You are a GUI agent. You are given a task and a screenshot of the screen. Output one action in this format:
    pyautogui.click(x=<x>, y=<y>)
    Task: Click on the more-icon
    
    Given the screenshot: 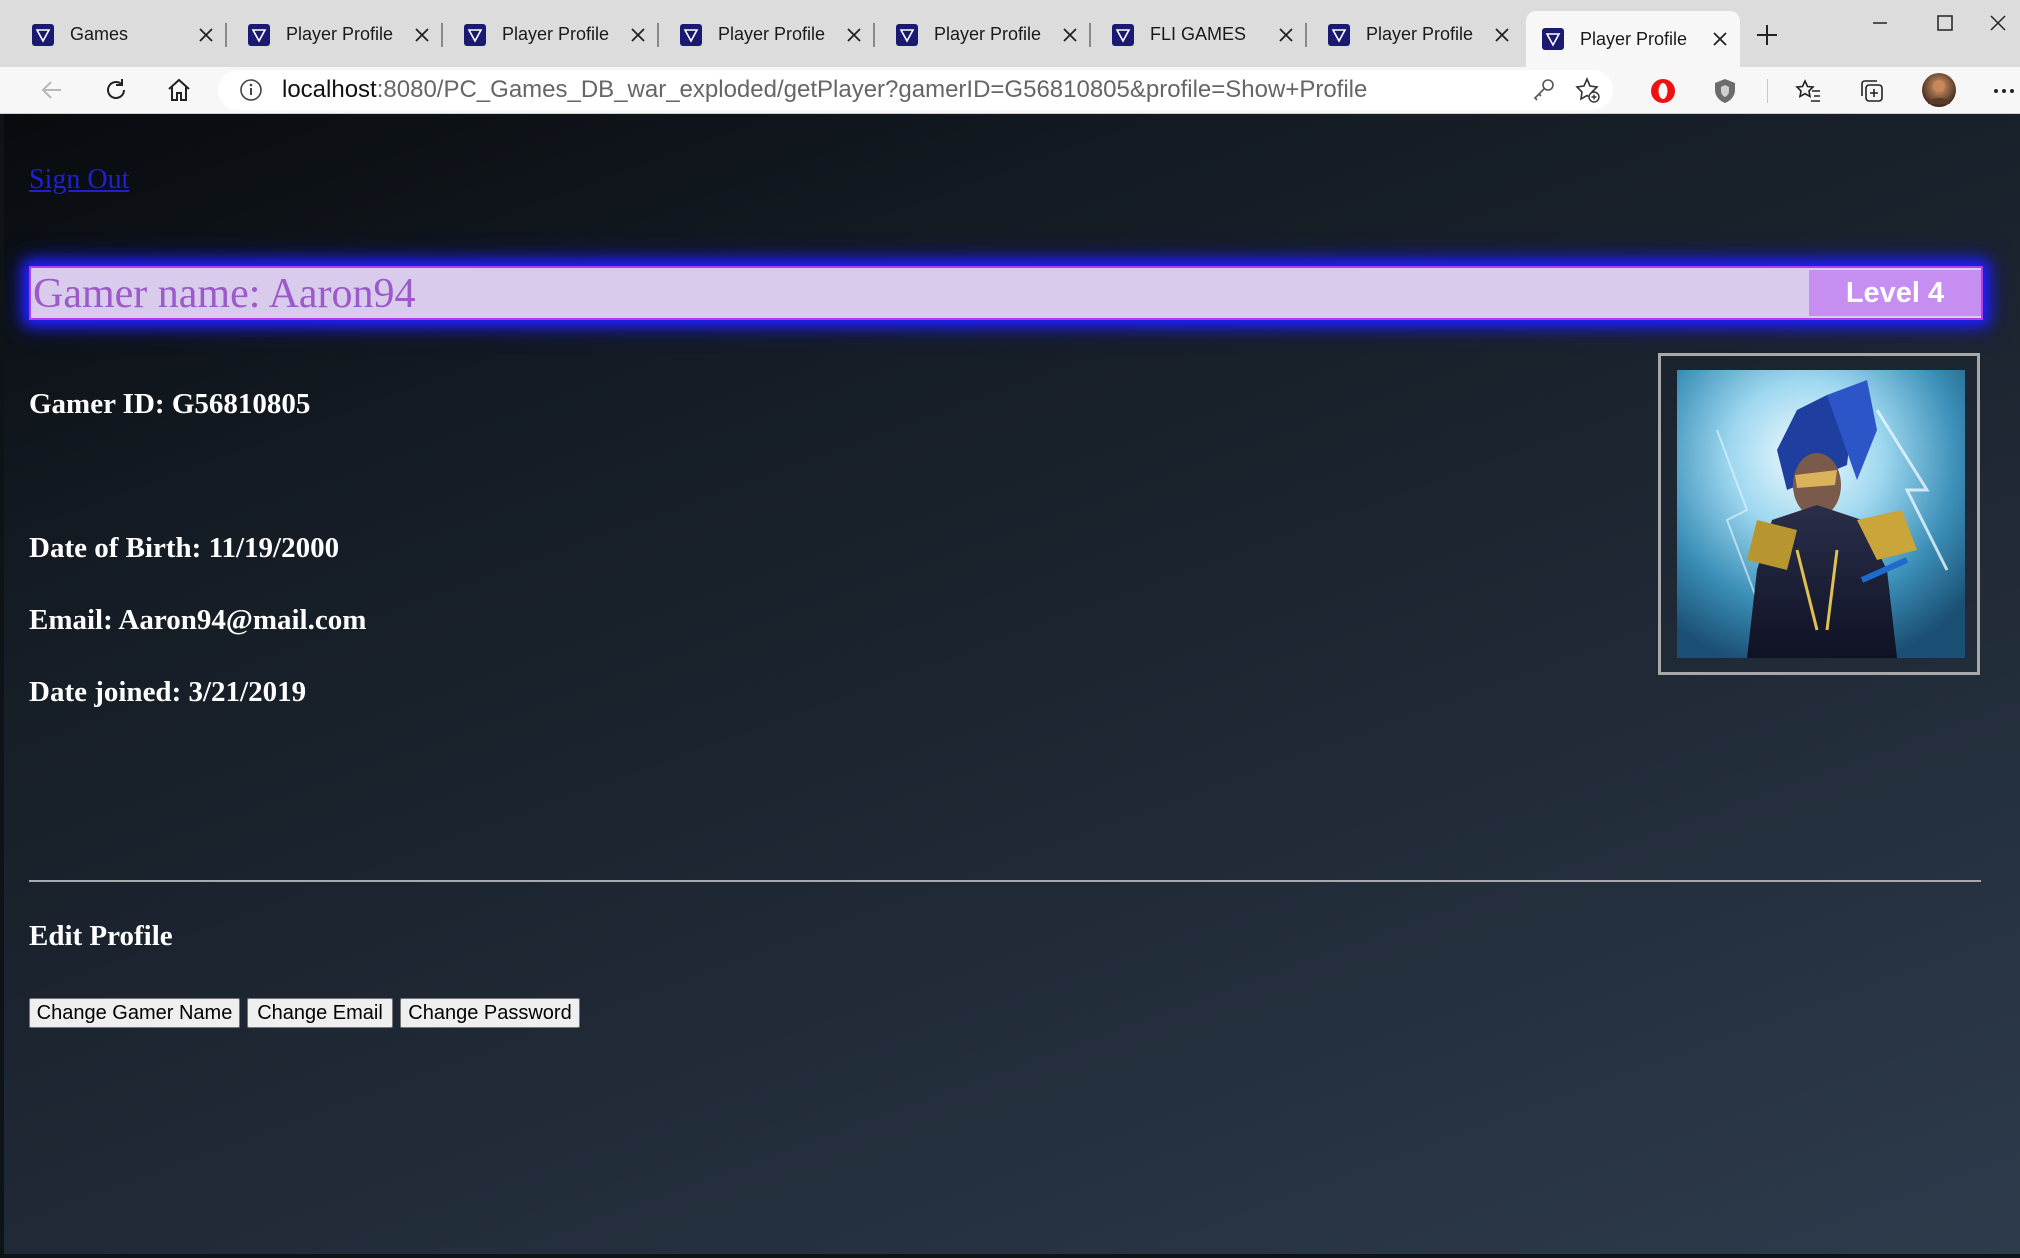 What is the action you would take?
    pyautogui.click(x=2004, y=91)
    